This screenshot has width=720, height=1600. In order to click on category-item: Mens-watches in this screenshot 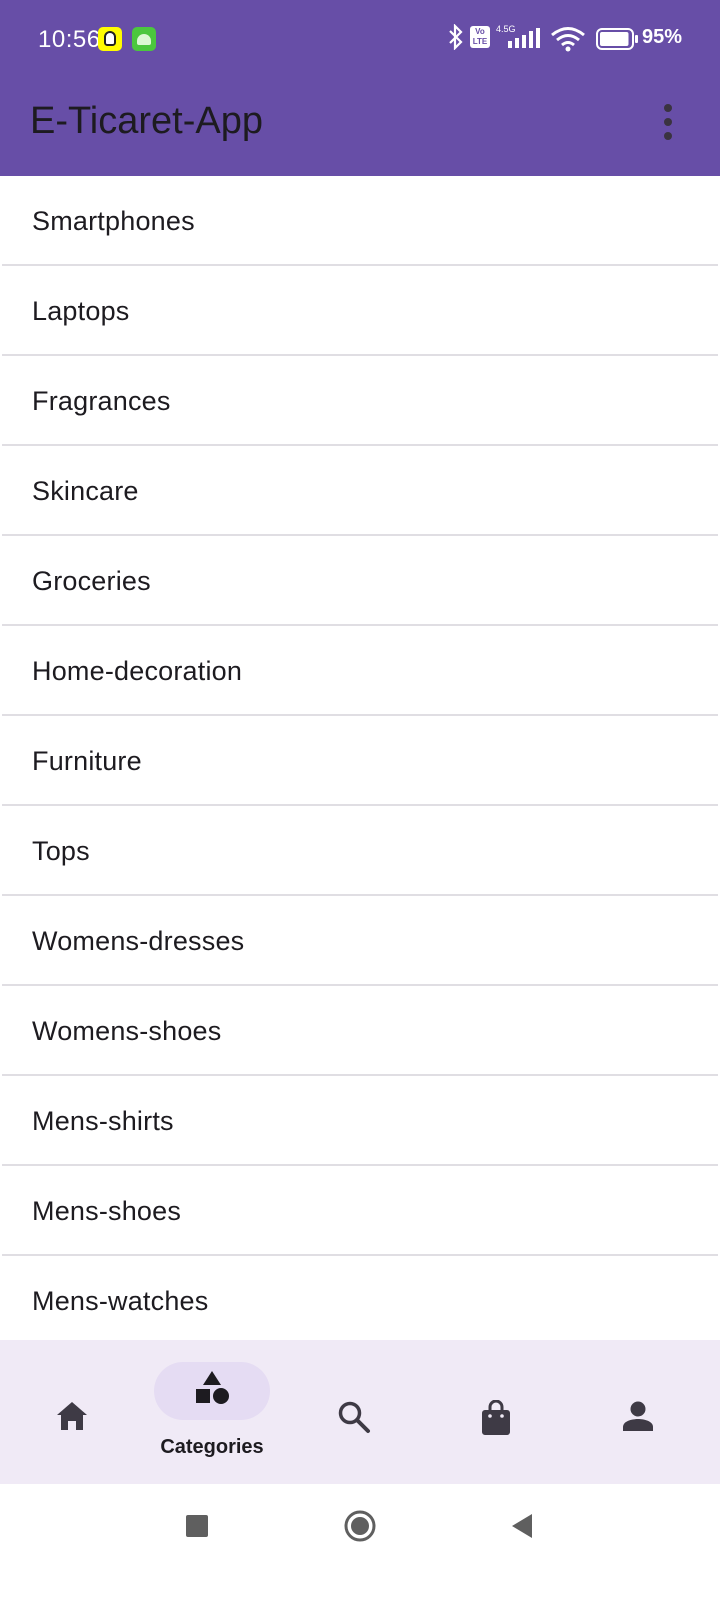, I will do `click(360, 1301)`.